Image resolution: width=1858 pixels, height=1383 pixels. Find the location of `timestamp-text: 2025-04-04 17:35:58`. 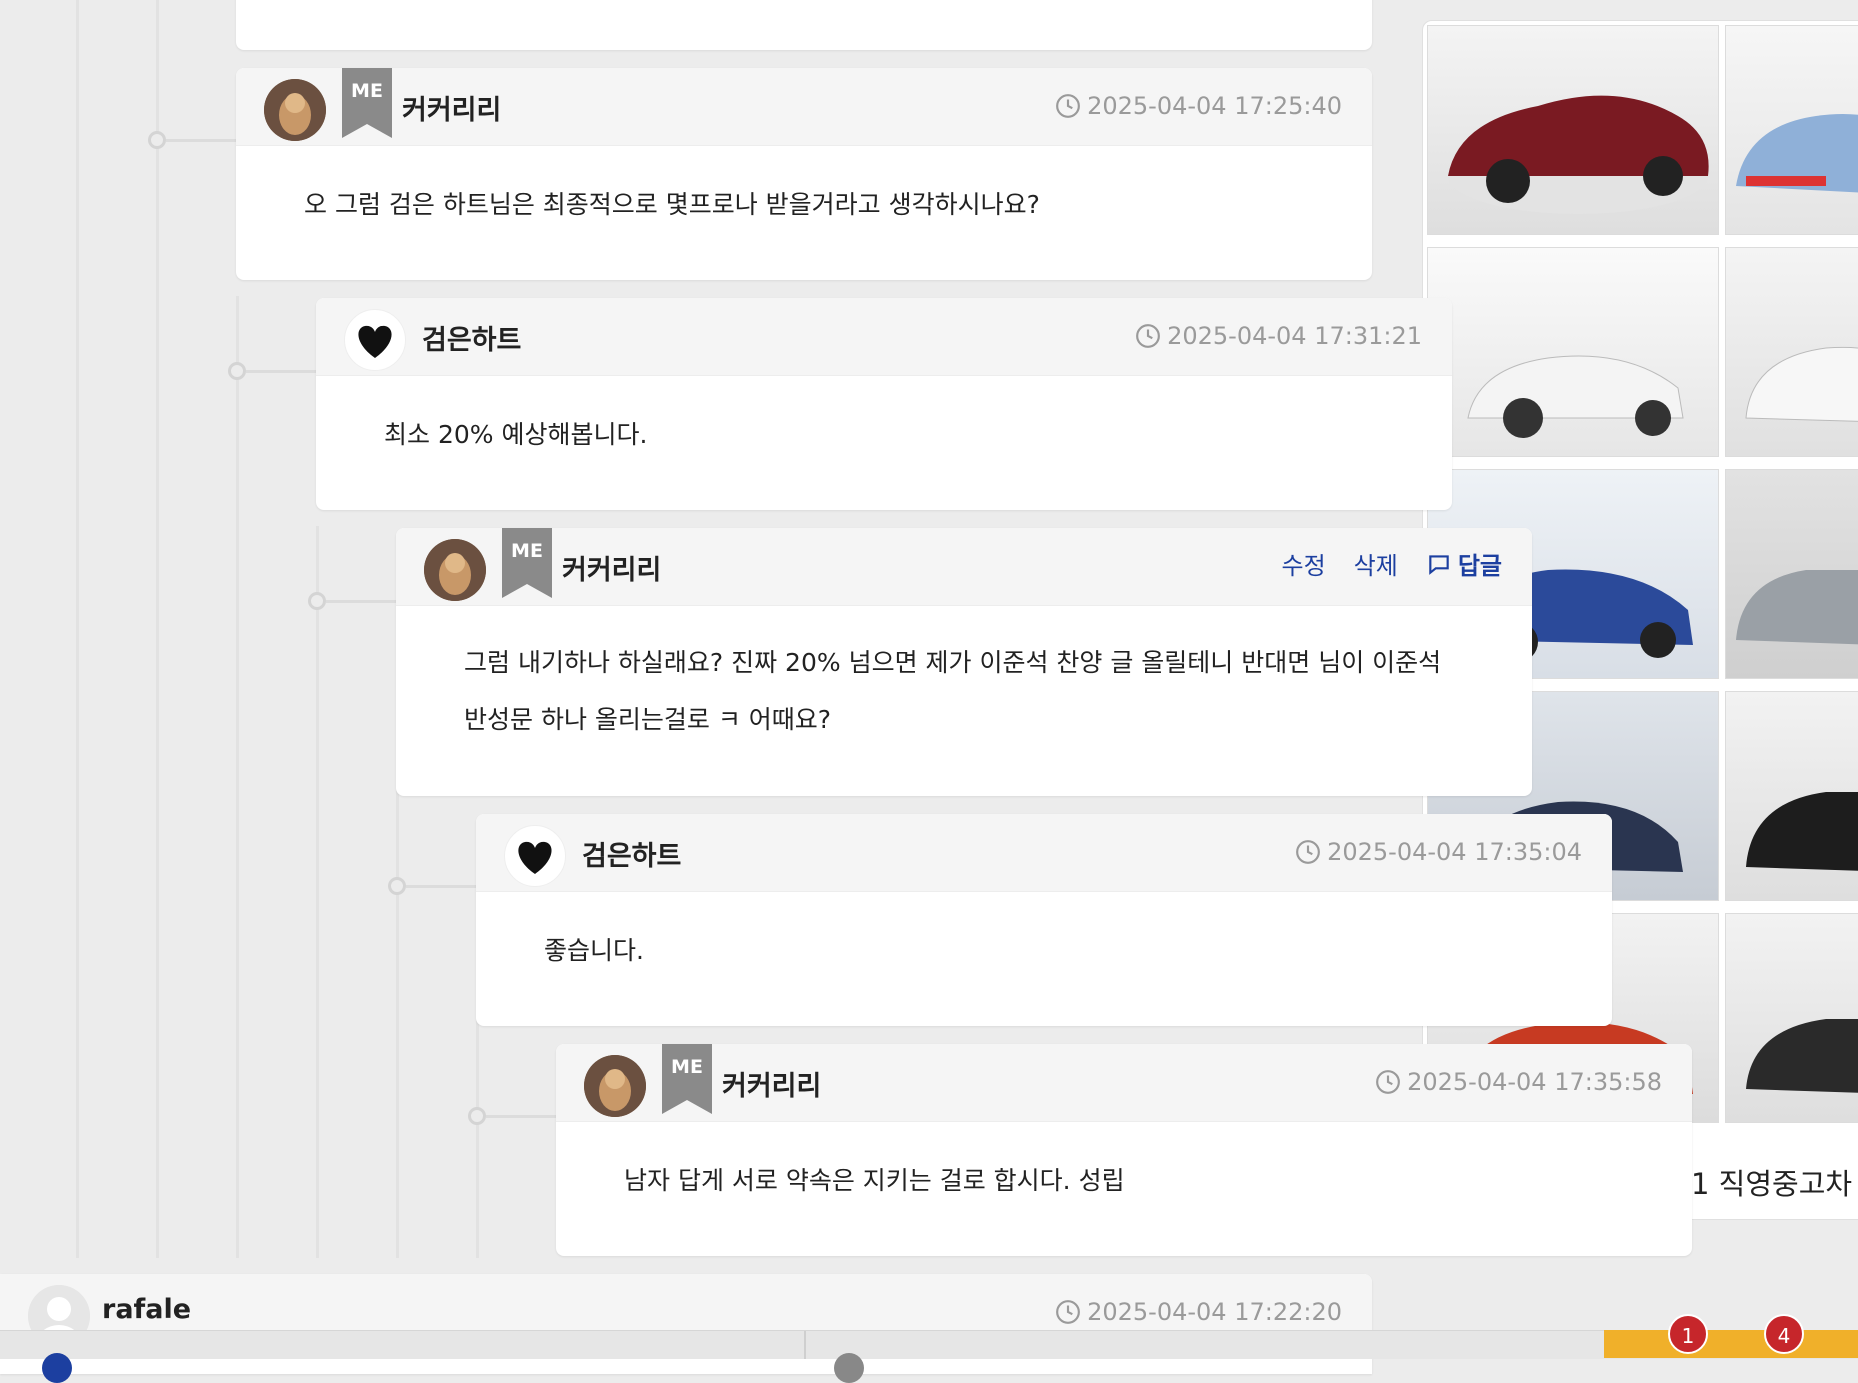

timestamp-text: 2025-04-04 17:35:58 is located at coordinates (1534, 1082).